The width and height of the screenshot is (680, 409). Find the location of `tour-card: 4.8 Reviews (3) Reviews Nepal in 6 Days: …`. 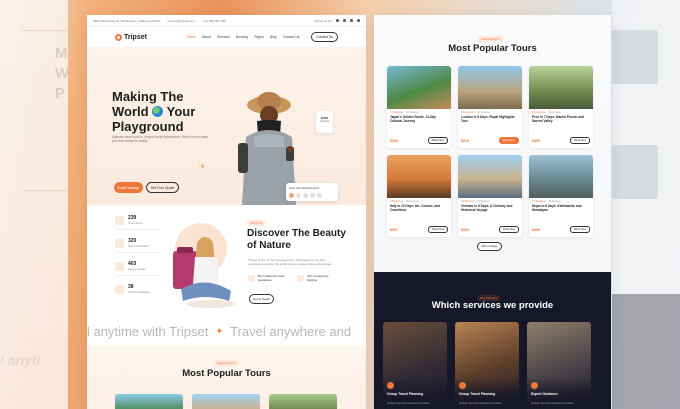

tour-card: 4.8 Reviews (3) Reviews Nepal in 6 Days: … is located at coordinates (561, 196).